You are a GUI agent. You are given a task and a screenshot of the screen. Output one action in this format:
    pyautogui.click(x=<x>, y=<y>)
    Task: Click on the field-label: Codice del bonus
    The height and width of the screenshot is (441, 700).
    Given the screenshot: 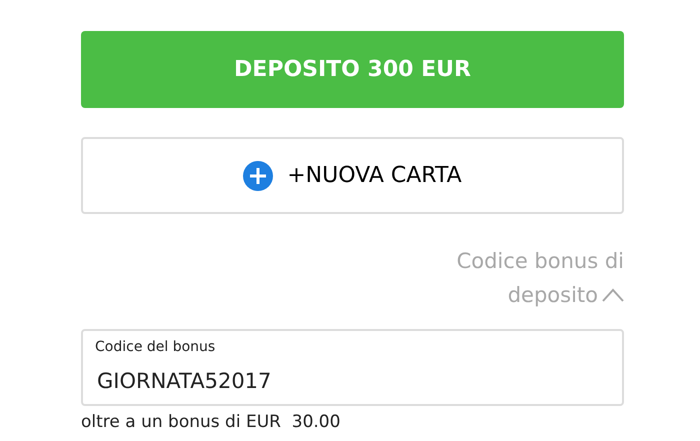 What is the action you would take?
    pyautogui.click(x=155, y=347)
    